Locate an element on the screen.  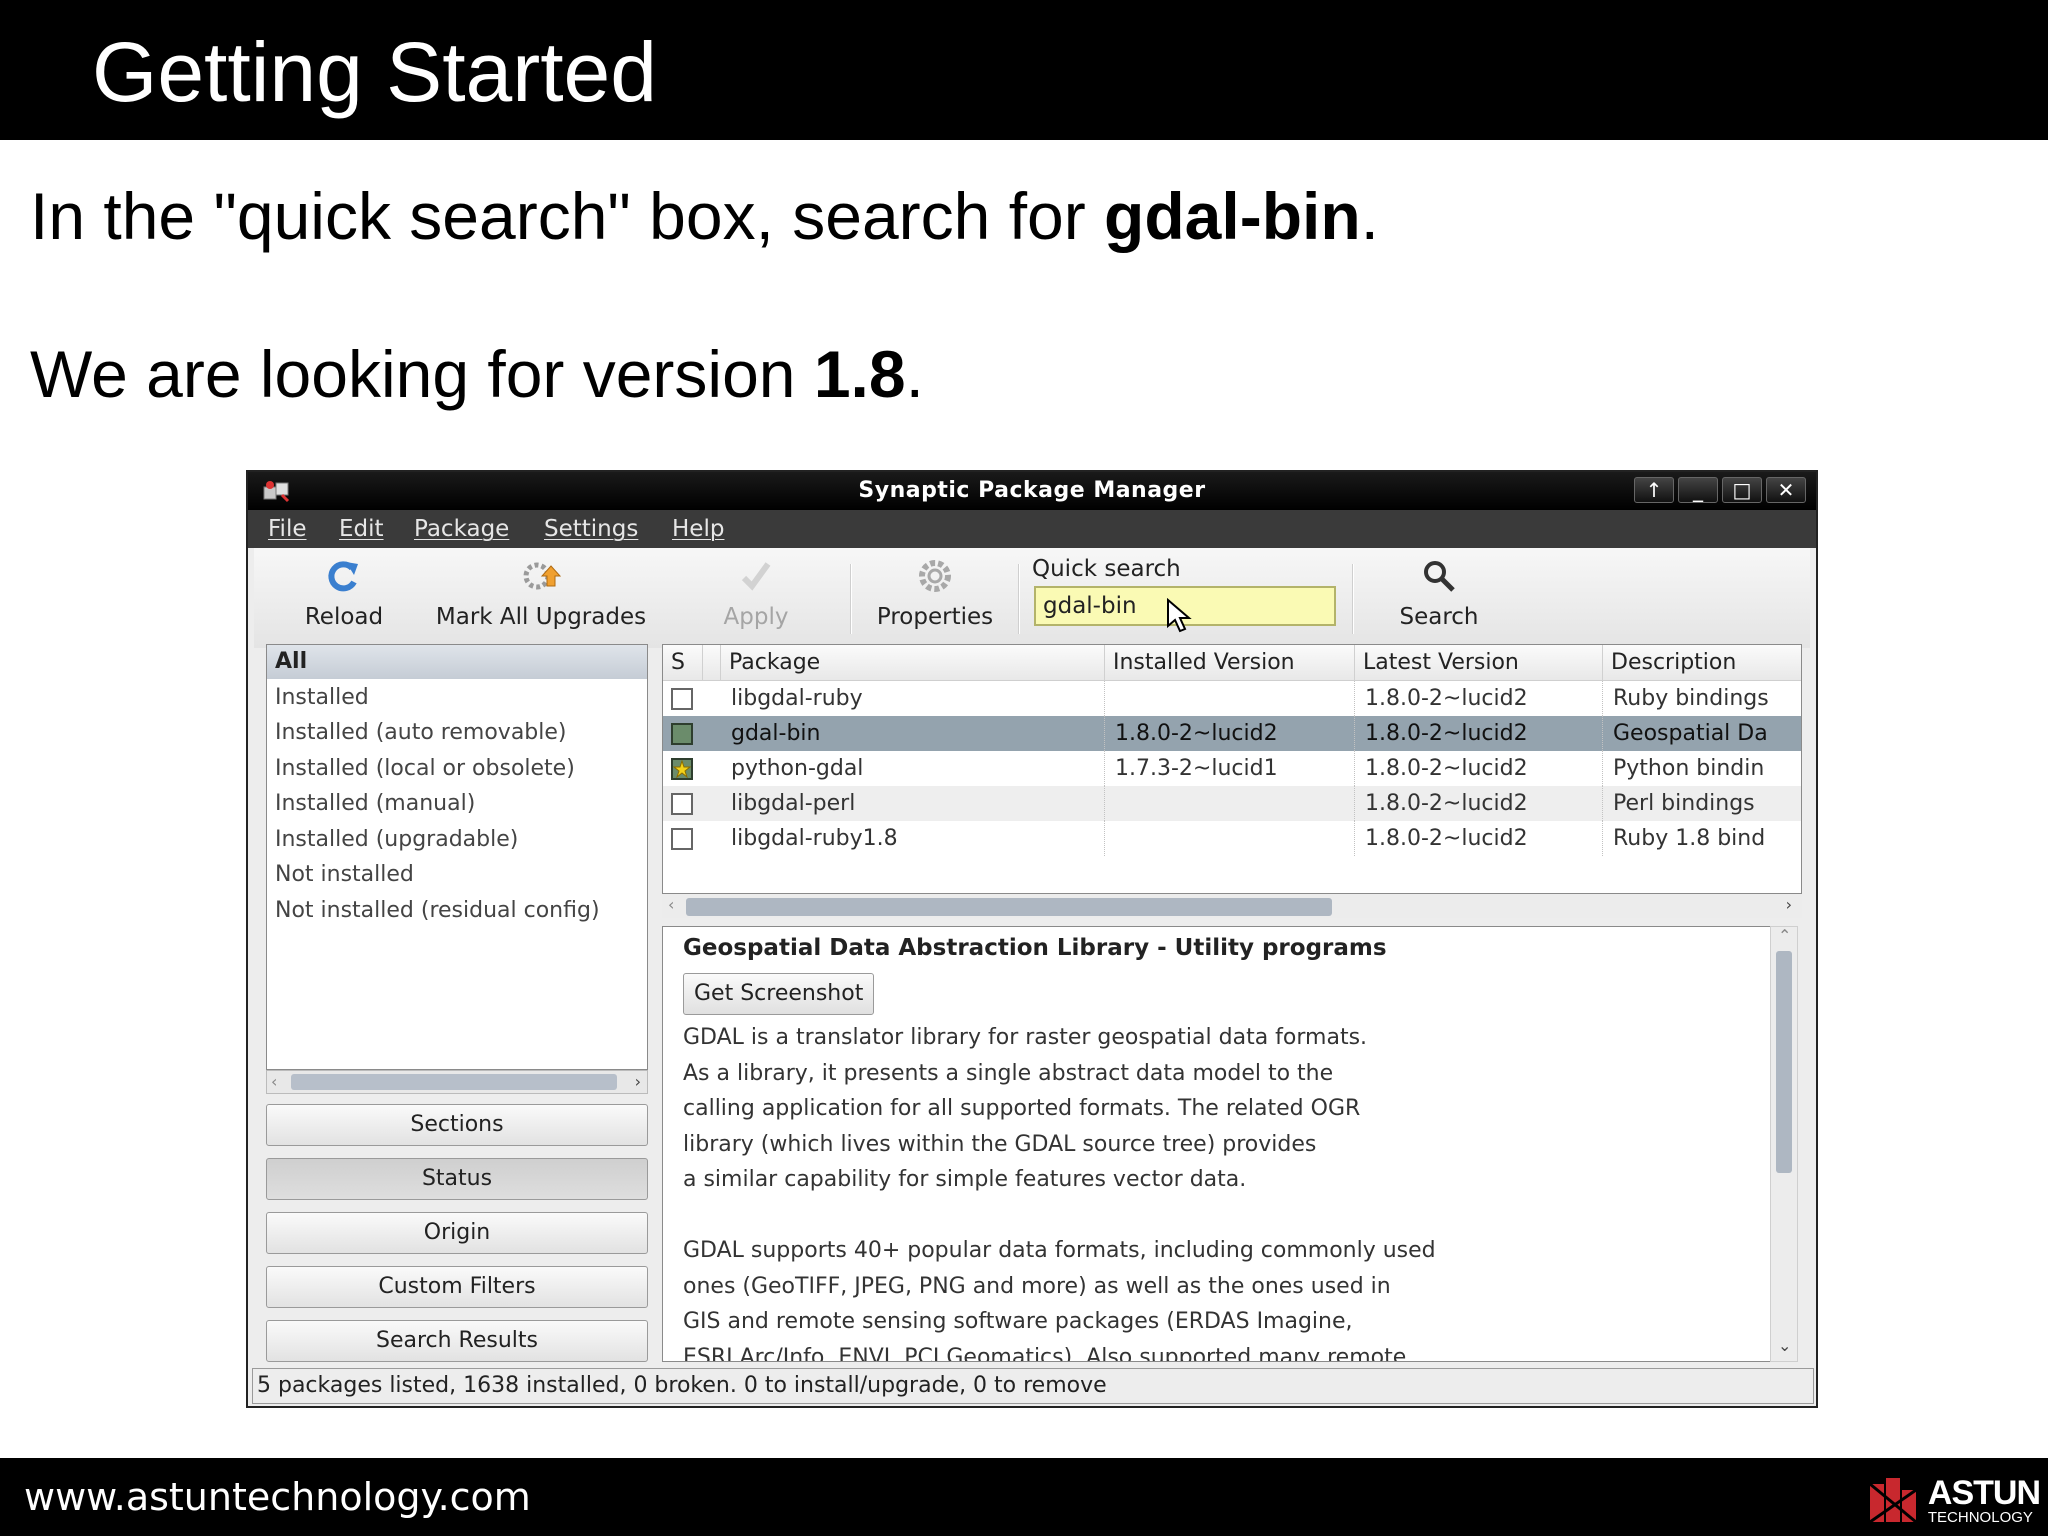
installed-version: 1.8.0-2~lucid2 is located at coordinates (1230, 733).